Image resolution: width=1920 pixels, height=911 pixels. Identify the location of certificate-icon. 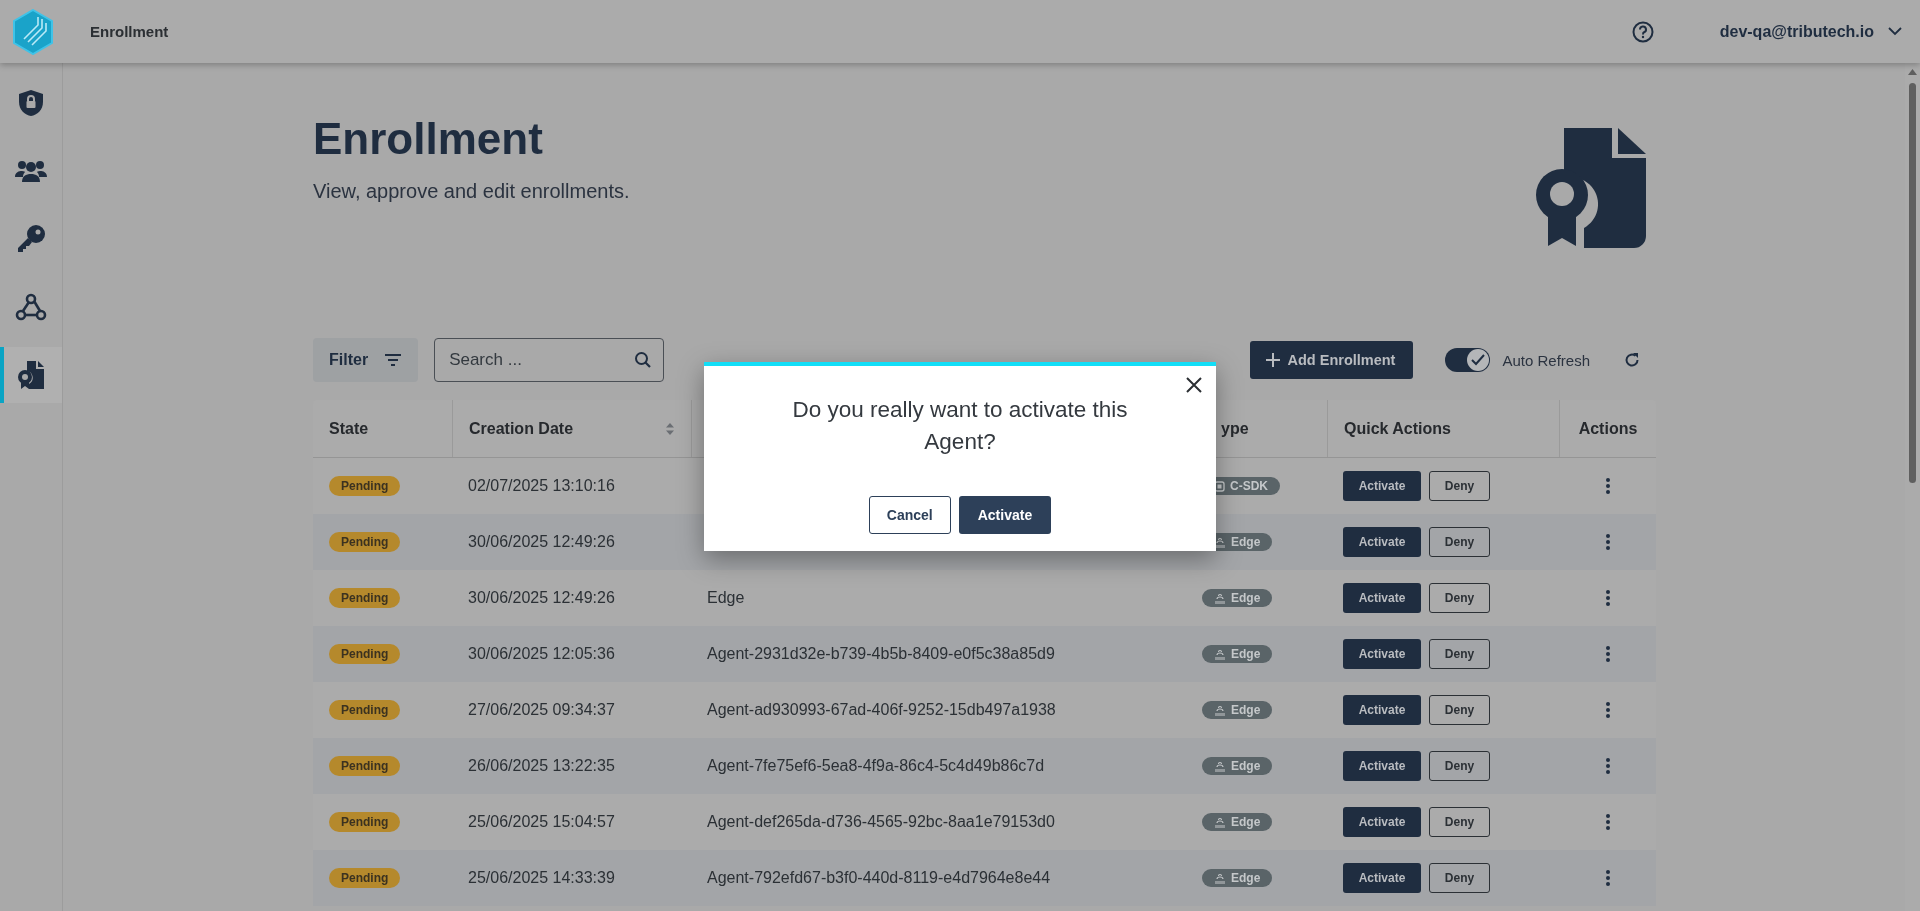
(31, 375).